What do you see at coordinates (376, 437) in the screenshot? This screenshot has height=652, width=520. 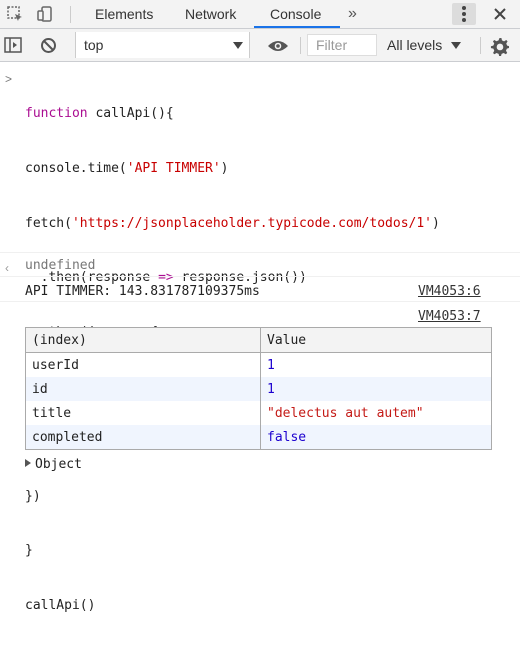 I see `table-cell-value: false` at bounding box center [376, 437].